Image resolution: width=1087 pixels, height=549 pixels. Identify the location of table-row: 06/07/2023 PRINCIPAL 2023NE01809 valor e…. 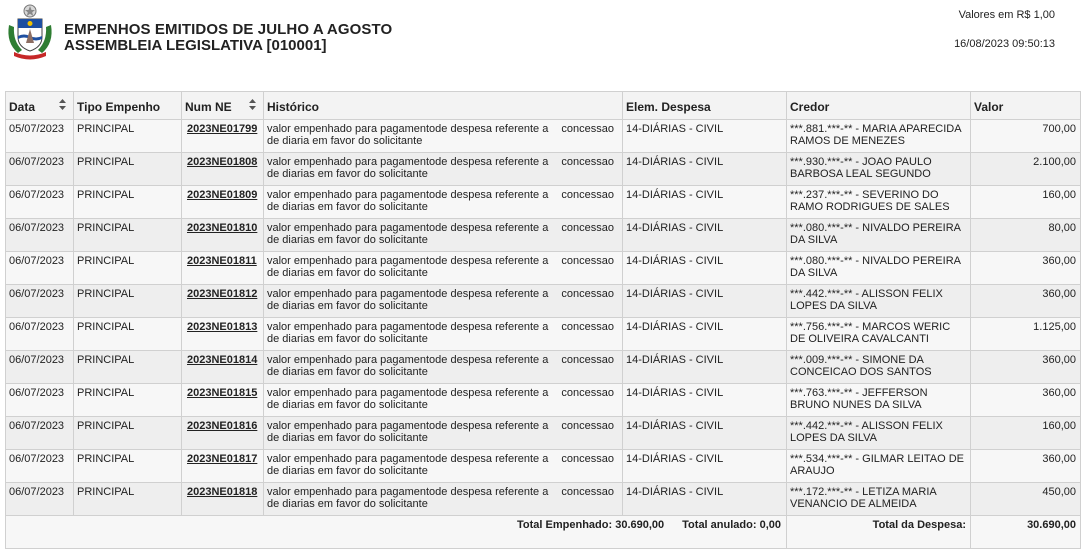
(543, 202).